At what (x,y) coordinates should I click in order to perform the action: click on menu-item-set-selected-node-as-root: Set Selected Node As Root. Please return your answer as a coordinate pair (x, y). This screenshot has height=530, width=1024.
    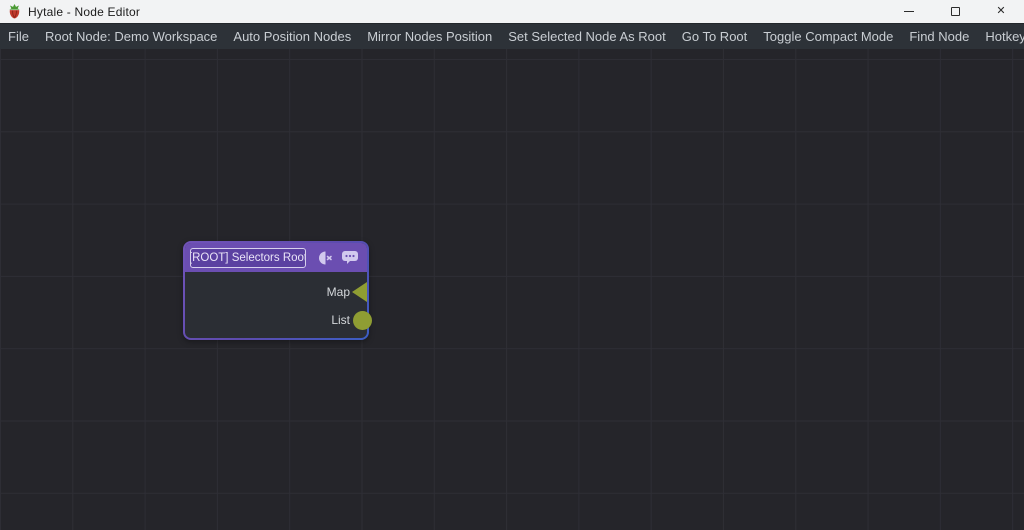
    Looking at the image, I should click on (587, 36).